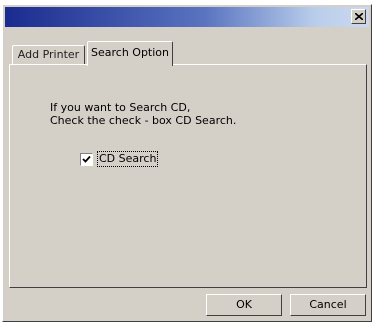 The image size is (374, 324). I want to click on tab-search-option: Search Option, so click(130, 53).